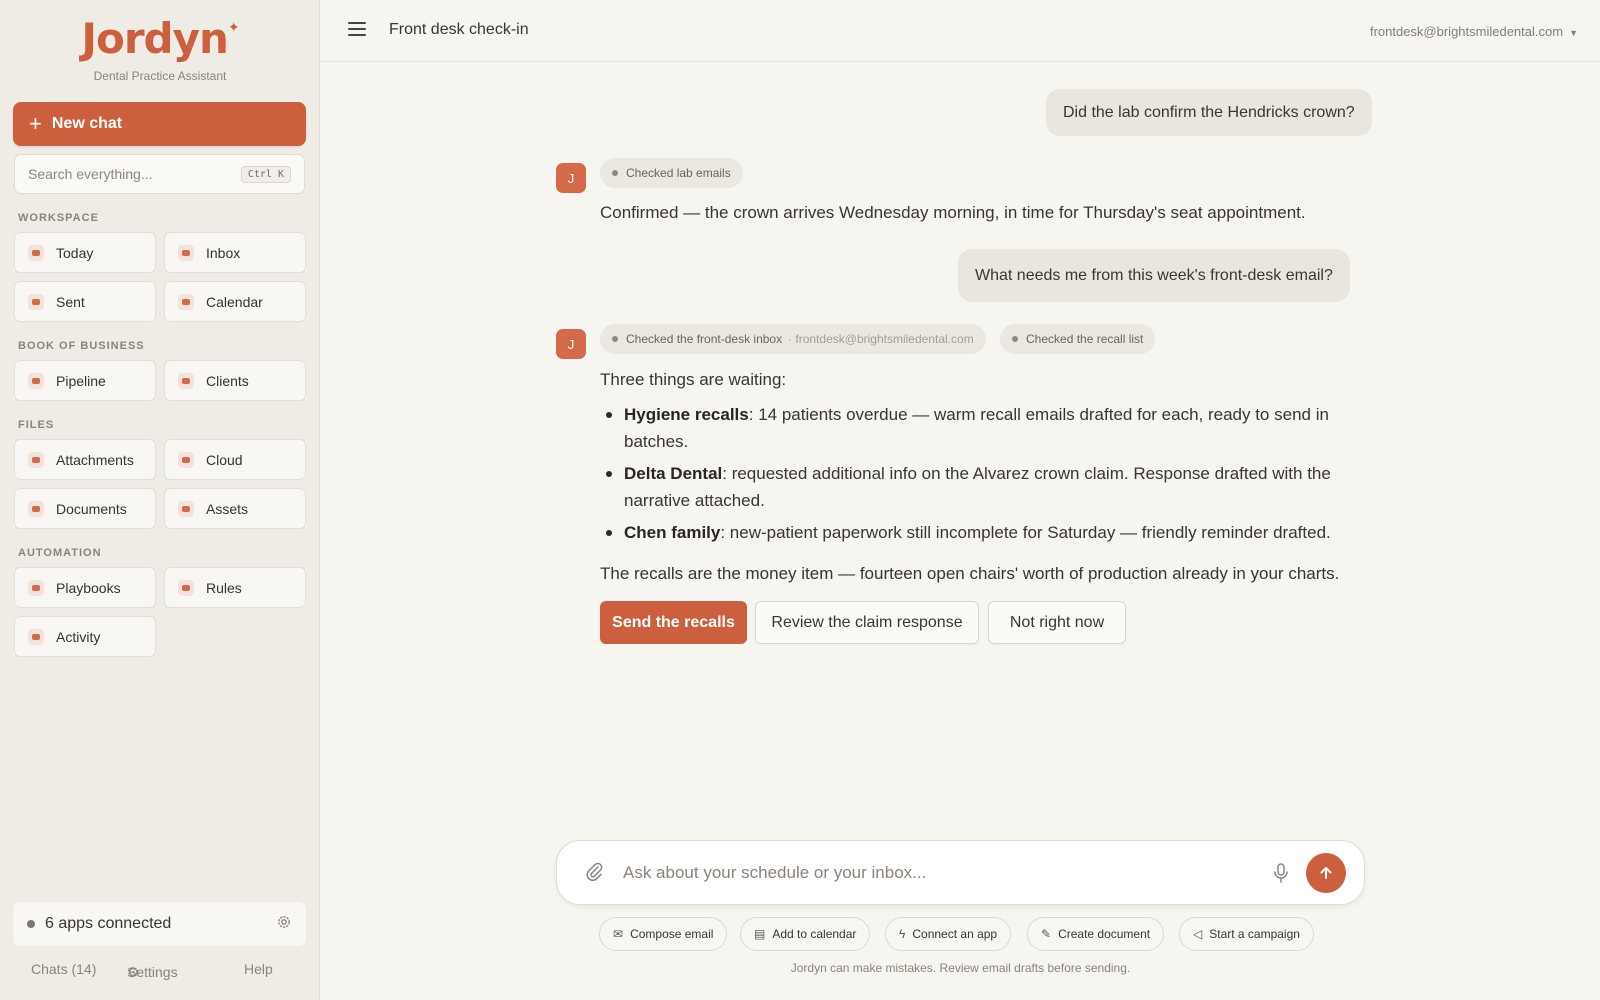 The width and height of the screenshot is (1600, 1000). I want to click on document-icon, so click(36, 508).